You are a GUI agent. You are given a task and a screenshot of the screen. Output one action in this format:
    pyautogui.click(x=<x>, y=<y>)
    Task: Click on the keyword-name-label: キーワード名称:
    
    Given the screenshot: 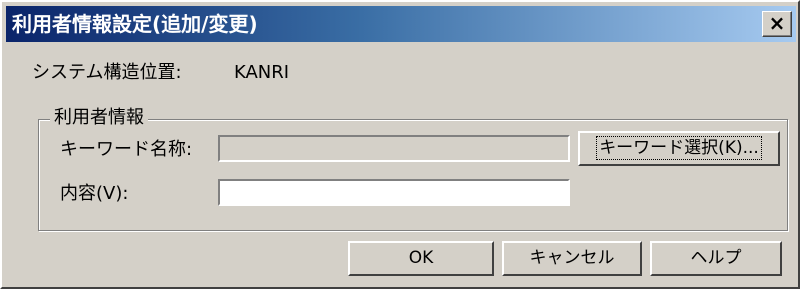 What is the action you would take?
    pyautogui.click(x=126, y=149)
    